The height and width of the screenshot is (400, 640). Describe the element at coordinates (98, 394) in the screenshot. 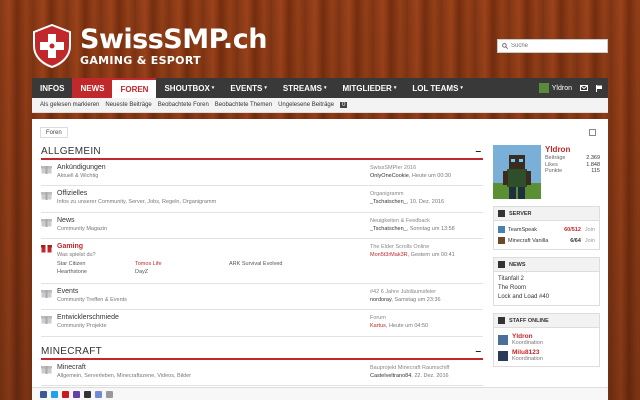

I see `discord-icon` at that location.